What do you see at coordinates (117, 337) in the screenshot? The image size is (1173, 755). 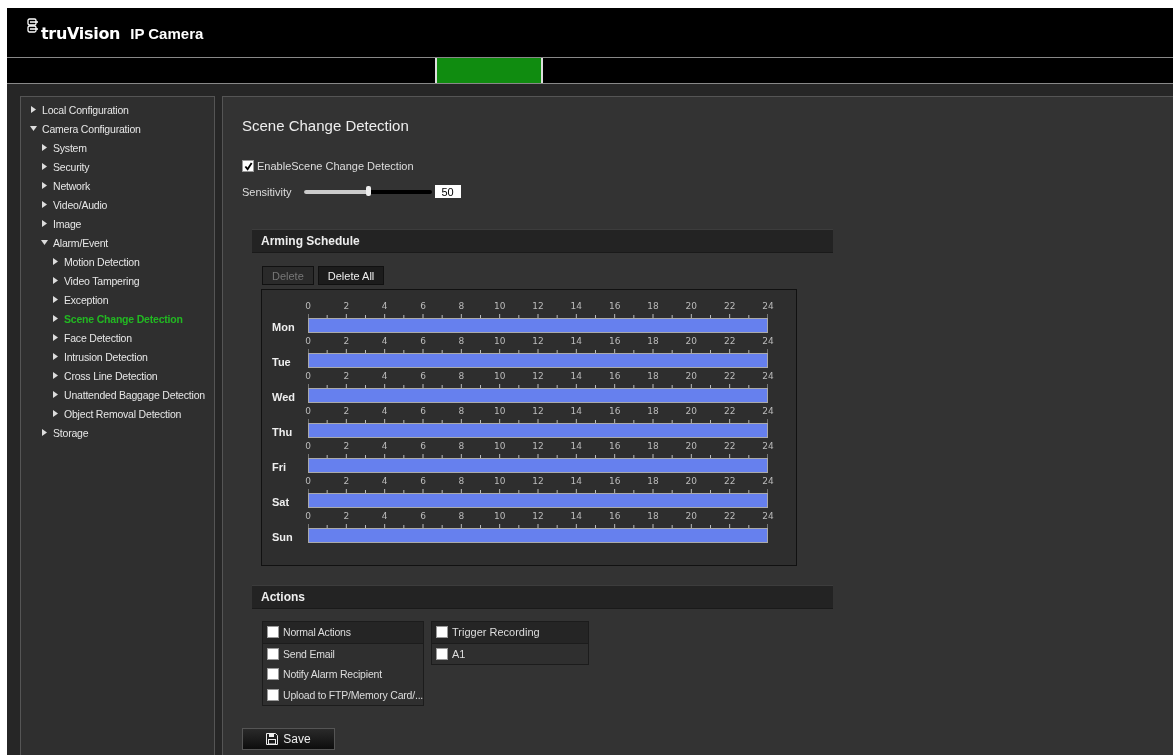 I see `sidebar-item: Face Detection` at bounding box center [117, 337].